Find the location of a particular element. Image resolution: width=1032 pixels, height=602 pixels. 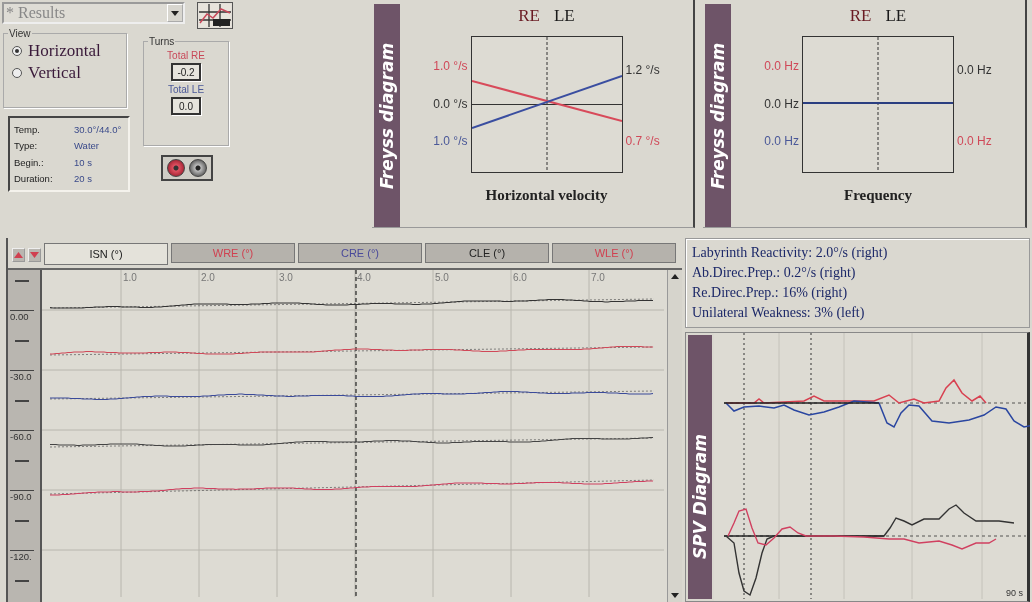

up-arrow-button is located at coordinates (18, 255).